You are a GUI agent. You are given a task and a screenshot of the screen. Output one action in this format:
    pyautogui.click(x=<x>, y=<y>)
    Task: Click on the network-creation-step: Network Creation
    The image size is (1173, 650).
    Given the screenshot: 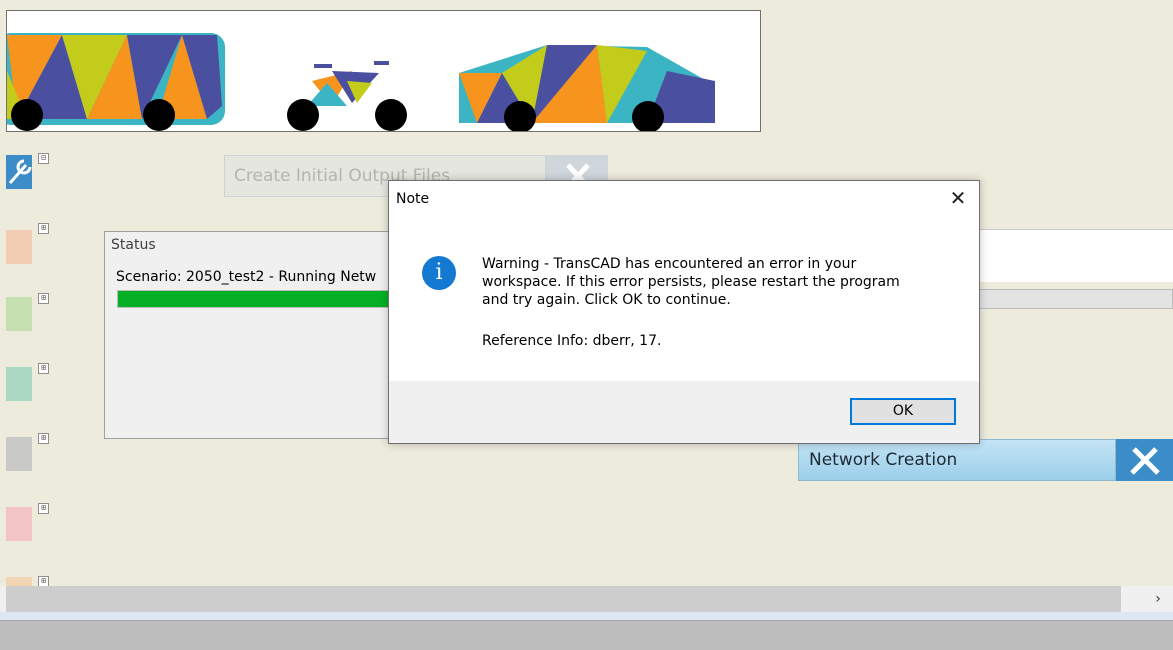 What is the action you would take?
    pyautogui.click(x=985, y=460)
    